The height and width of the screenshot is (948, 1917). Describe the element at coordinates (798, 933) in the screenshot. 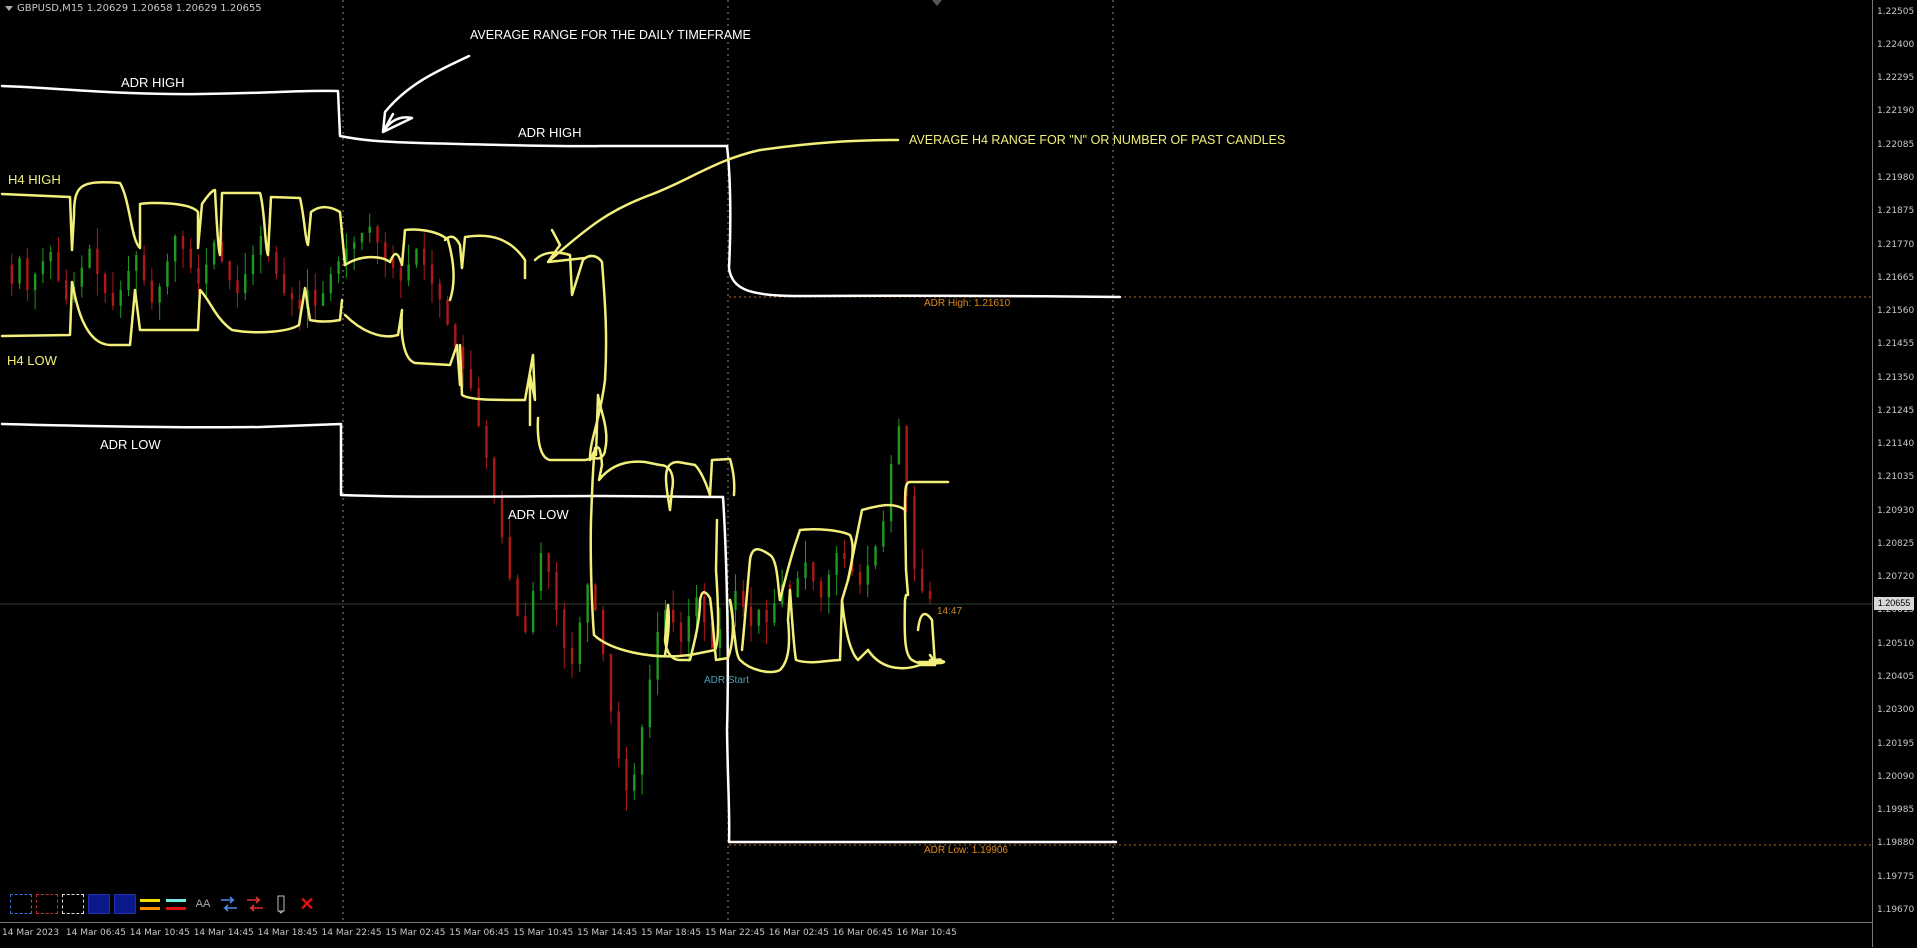

I see `time-tick-label: 16 Mar 02:45` at that location.